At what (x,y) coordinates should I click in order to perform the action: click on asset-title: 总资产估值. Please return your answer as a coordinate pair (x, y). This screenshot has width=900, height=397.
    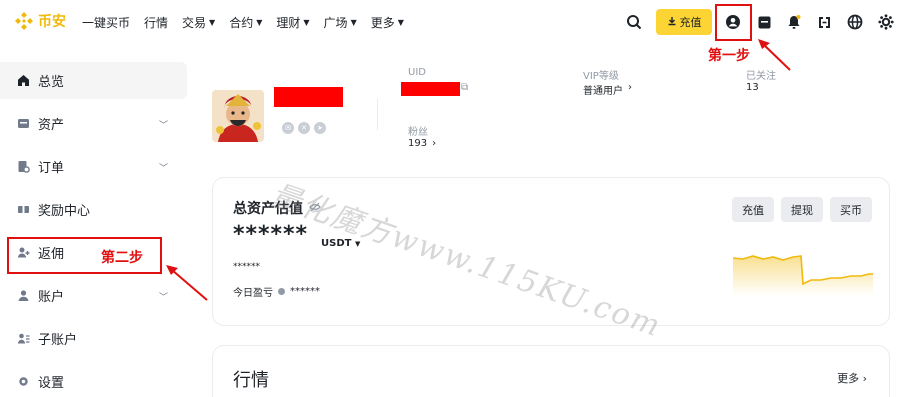
    Looking at the image, I should click on (277, 208).